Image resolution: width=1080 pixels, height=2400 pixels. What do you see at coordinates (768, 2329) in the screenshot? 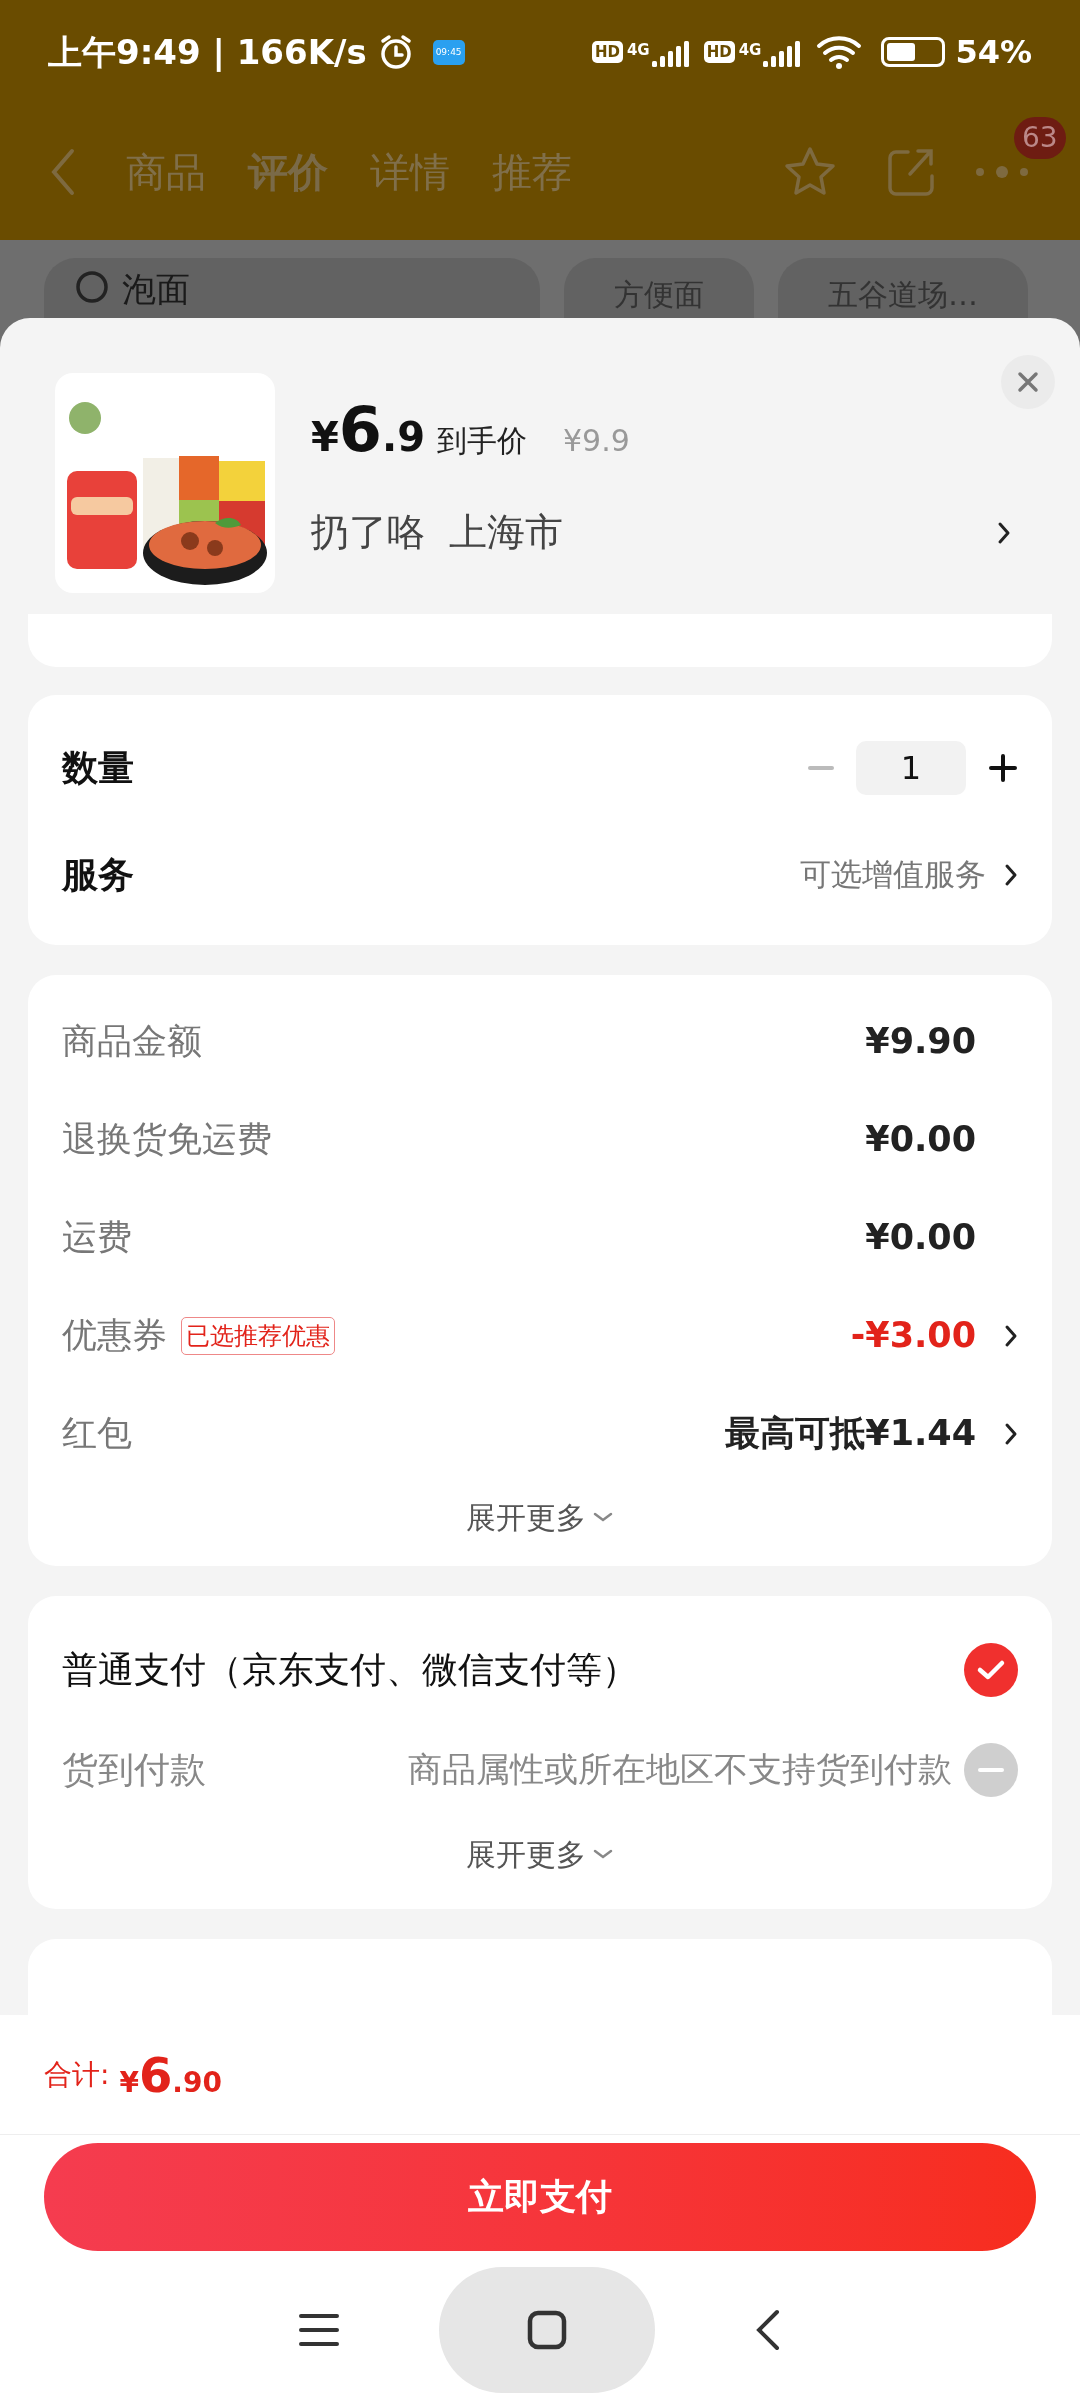
I see `back-icon` at bounding box center [768, 2329].